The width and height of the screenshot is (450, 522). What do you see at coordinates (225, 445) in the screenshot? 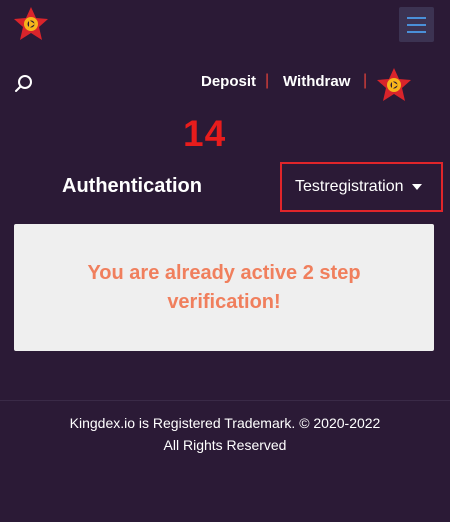
I see `footer-rights: All Rights Reserved` at bounding box center [225, 445].